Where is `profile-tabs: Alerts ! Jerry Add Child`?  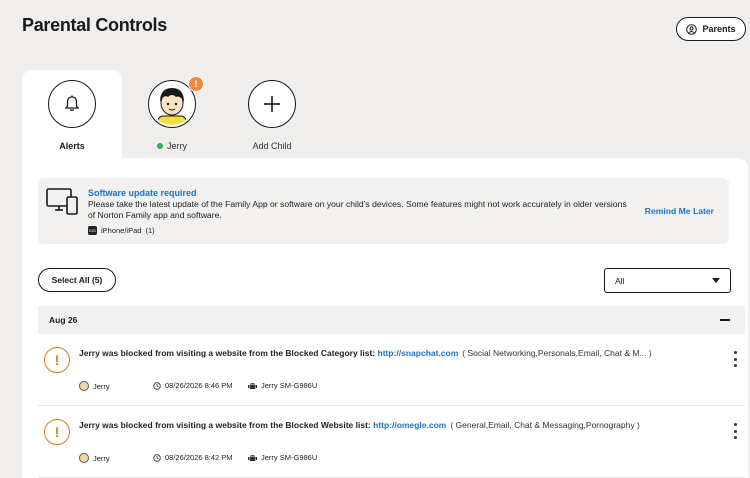
profile-tabs: Alerts ! Jerry Add Child is located at coordinates (172, 115).